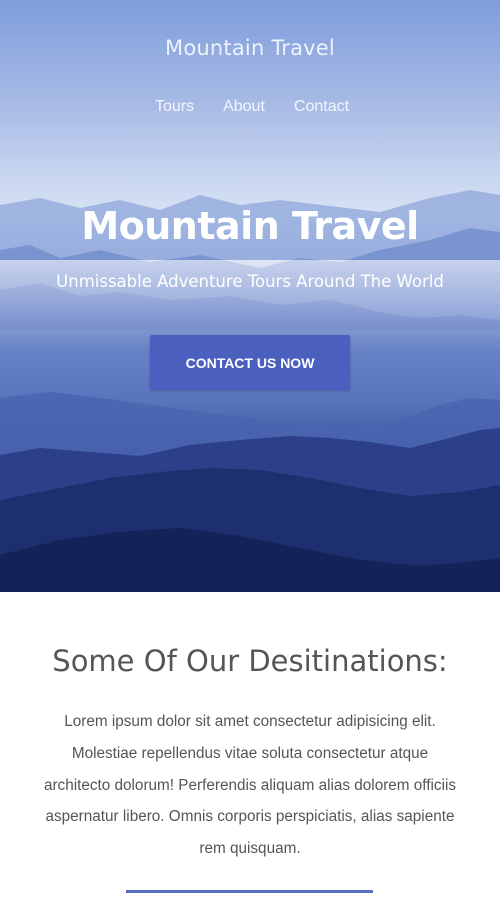 The height and width of the screenshot is (916, 500). Describe the element at coordinates (250, 362) in the screenshot. I see `contact-us-button: CONTACT US NOW` at that location.